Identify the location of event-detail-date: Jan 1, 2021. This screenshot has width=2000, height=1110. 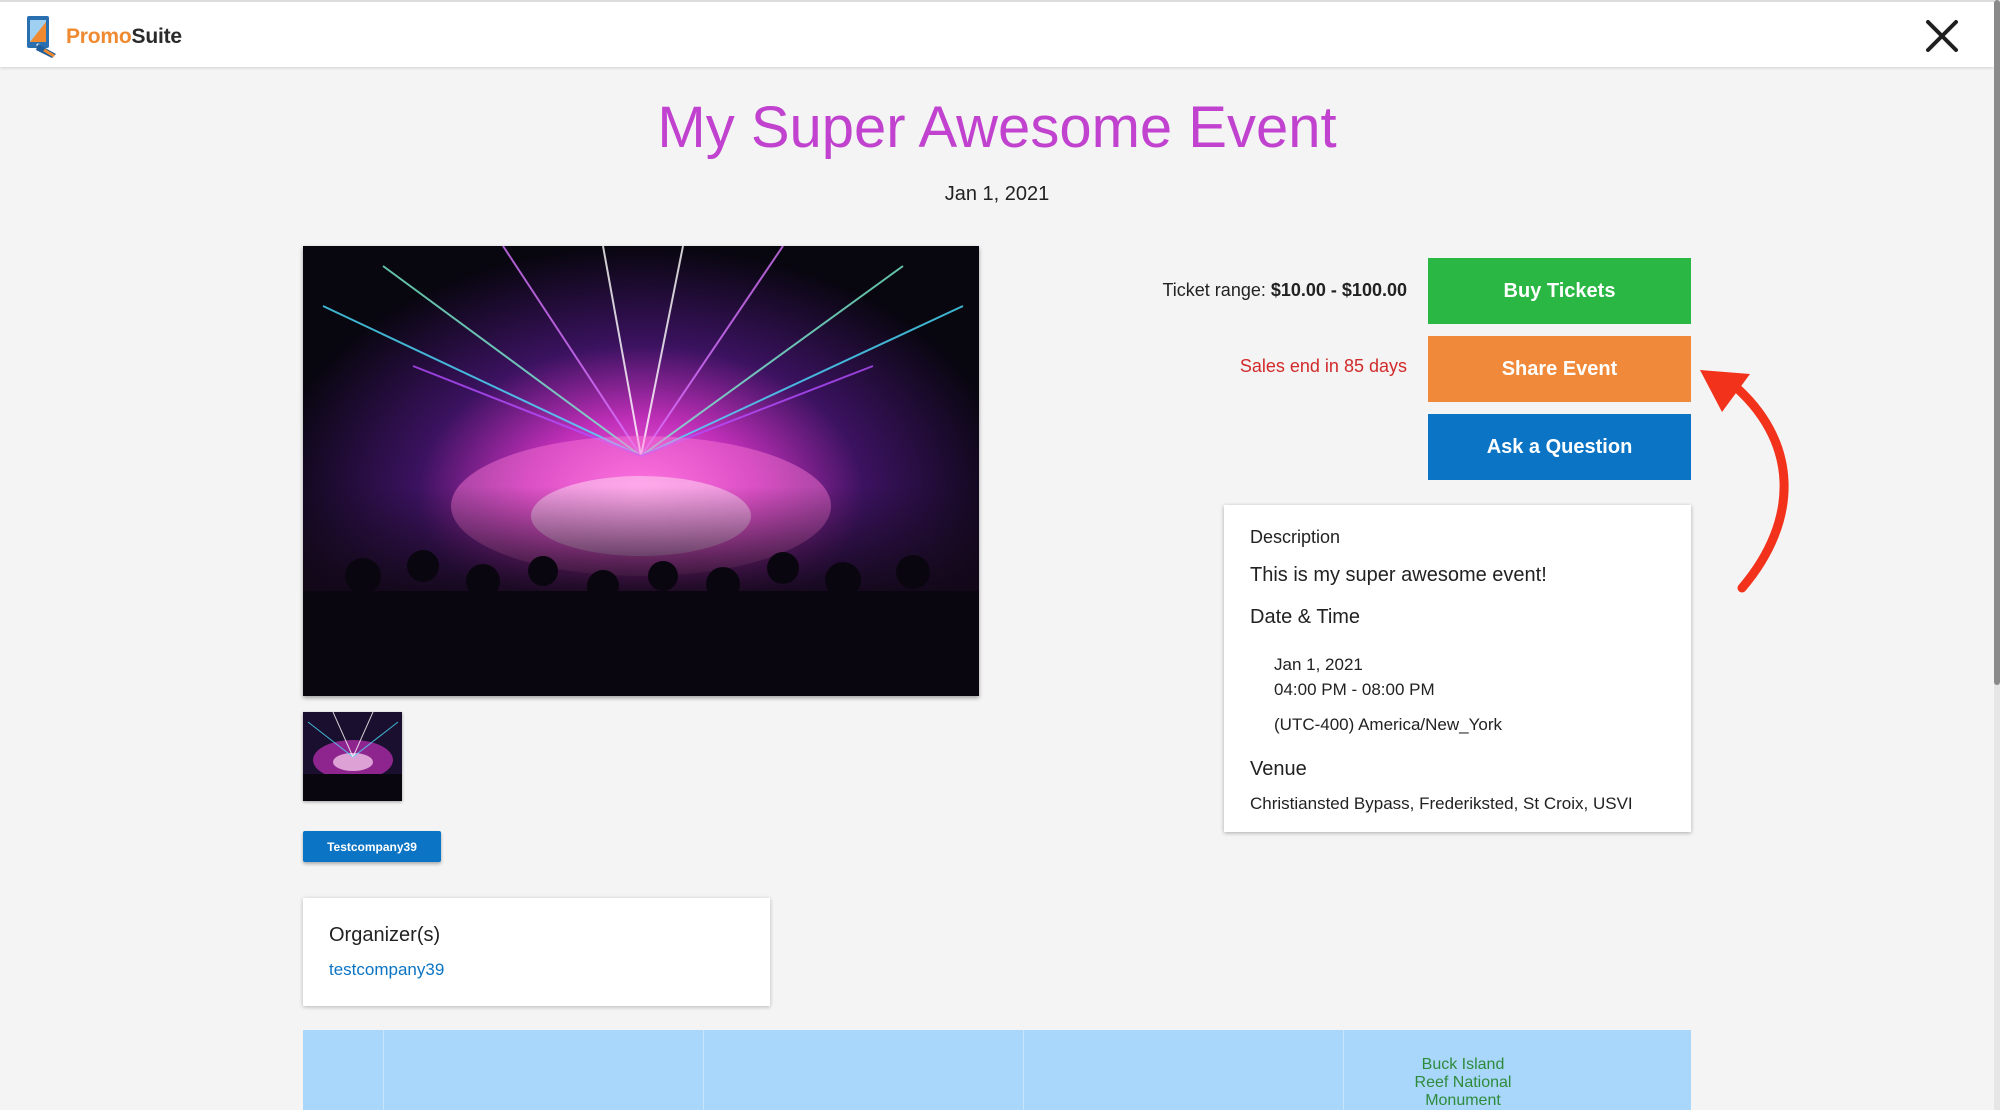
(1318, 664).